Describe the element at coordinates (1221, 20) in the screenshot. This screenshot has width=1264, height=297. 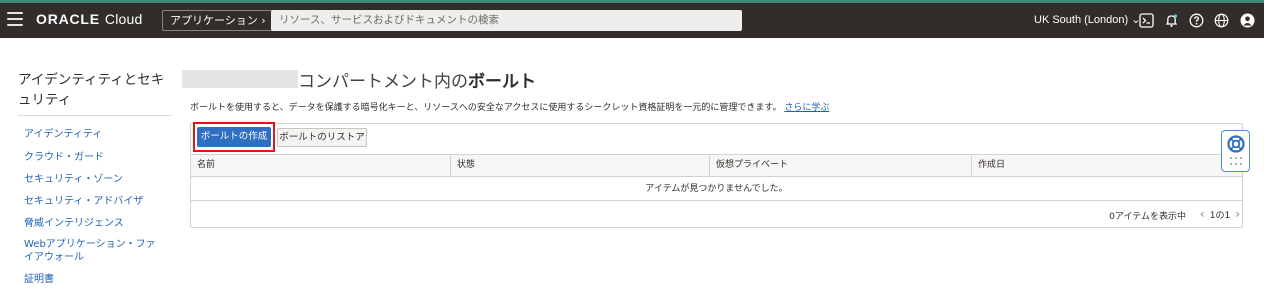
I see `globe-icon` at that location.